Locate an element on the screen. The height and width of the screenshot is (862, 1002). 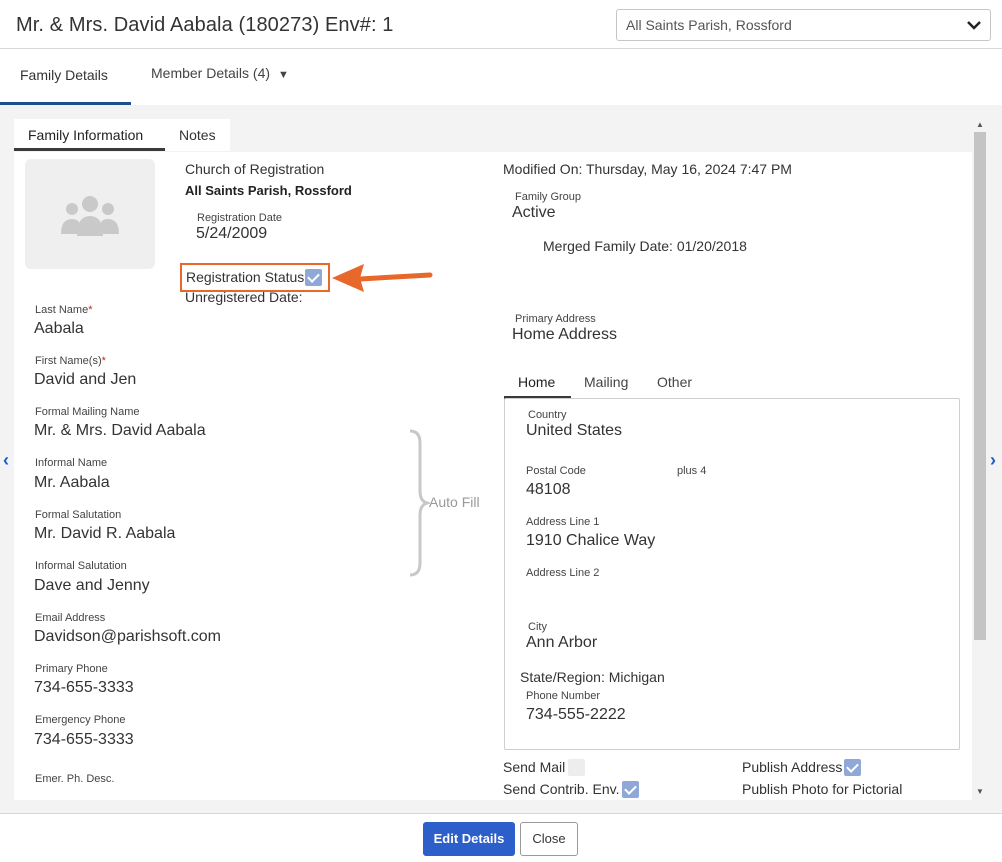
parish-select-value: All Saints Parish, Rossford is located at coordinates (709, 25).